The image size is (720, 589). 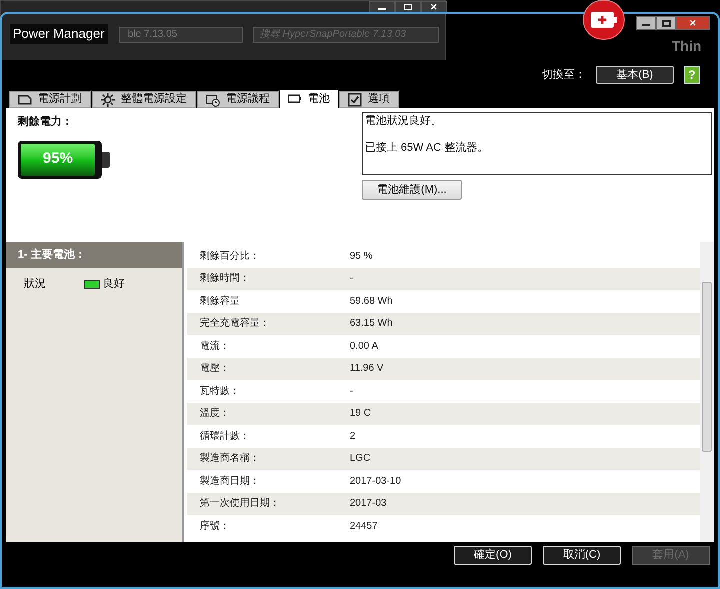 I want to click on detail-label: 完全充電容量：, so click(x=235, y=324).